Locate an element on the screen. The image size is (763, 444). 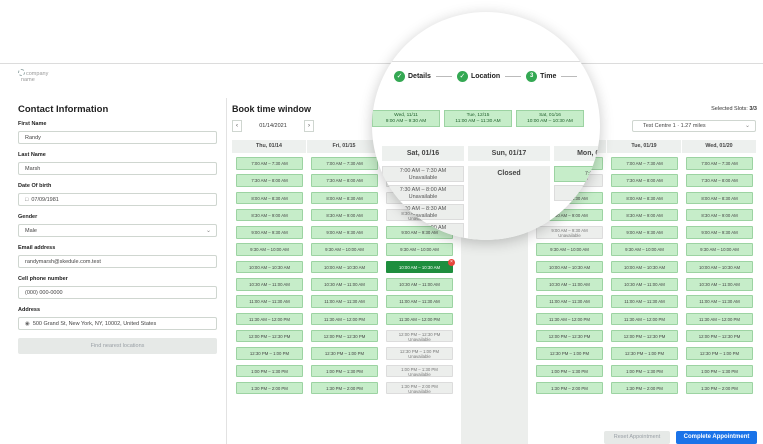
slot-time: 1:30 PM – 2:00 PM is located at coordinates (344, 388).